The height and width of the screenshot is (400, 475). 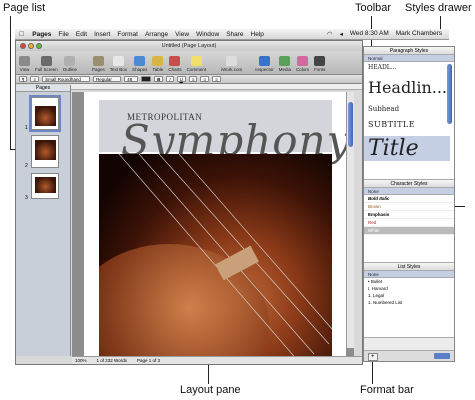 What do you see at coordinates (189, 46) in the screenshot?
I see `title-bar: Untitled (Page Layout)` at bounding box center [189, 46].